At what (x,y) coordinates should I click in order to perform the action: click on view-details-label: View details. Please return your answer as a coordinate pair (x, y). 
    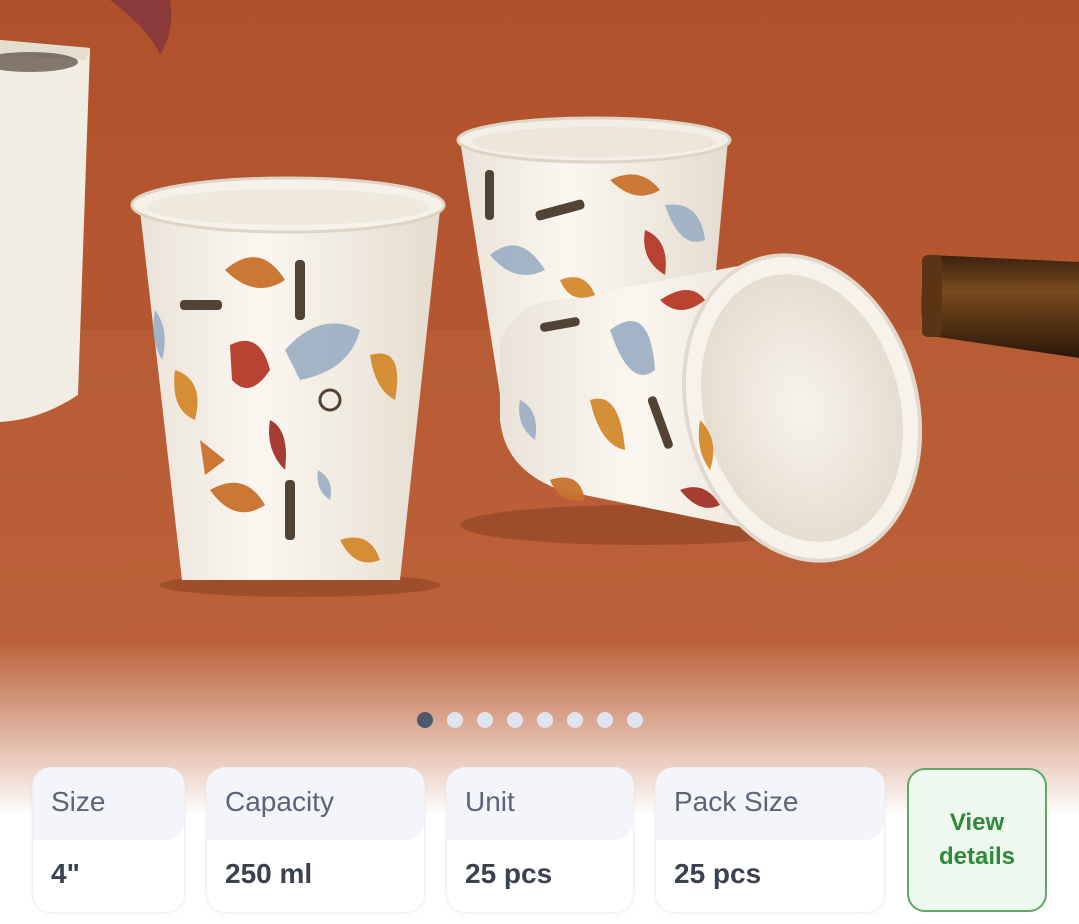
    Looking at the image, I should click on (977, 839).